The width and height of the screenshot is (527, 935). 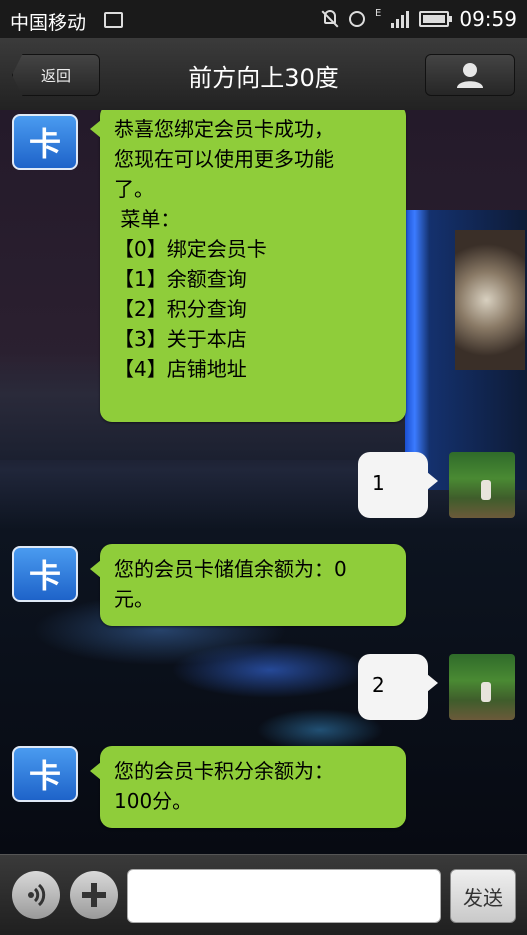 I want to click on profile-button, so click(x=470, y=75).